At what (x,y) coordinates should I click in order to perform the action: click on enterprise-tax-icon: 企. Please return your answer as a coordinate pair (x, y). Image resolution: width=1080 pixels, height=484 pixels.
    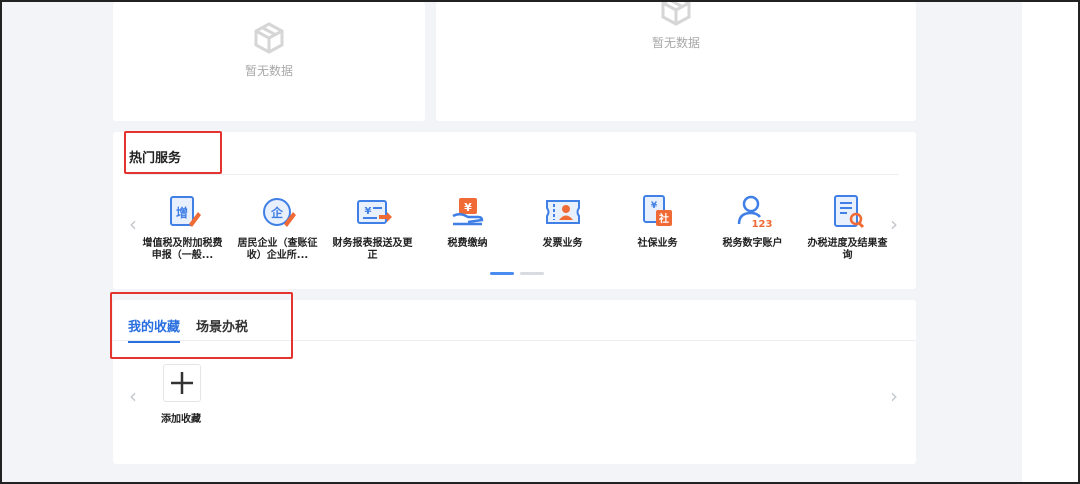
    Looking at the image, I should click on (279, 212).